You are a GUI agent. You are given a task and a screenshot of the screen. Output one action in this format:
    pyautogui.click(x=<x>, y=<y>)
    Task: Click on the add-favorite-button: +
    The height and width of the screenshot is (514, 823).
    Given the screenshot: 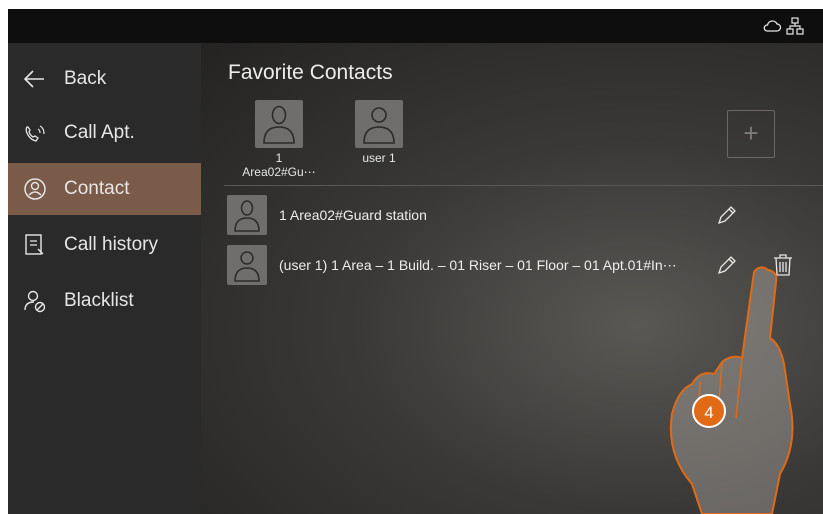 What is the action you would take?
    pyautogui.click(x=751, y=134)
    